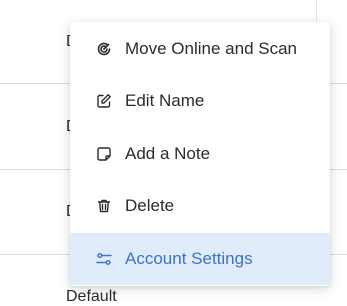  What do you see at coordinates (150, 205) in the screenshot?
I see `menu-item-label: Delete` at bounding box center [150, 205].